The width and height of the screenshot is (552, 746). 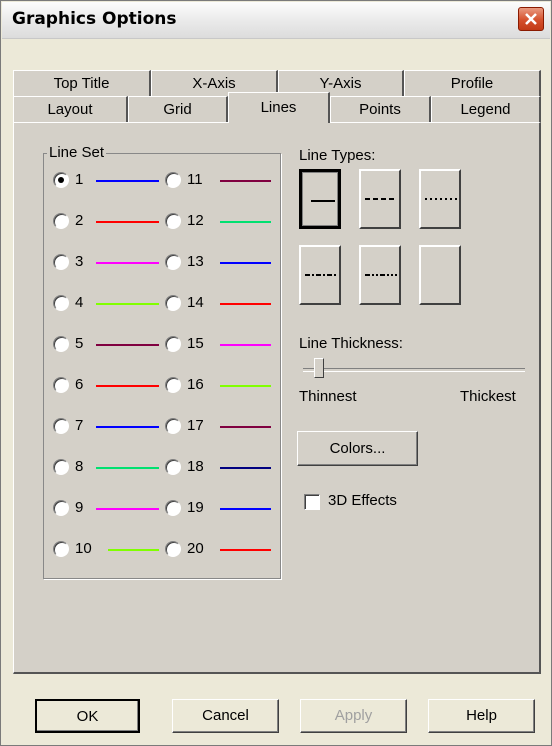 I want to click on tab-lines: Lines, so click(x=279, y=107).